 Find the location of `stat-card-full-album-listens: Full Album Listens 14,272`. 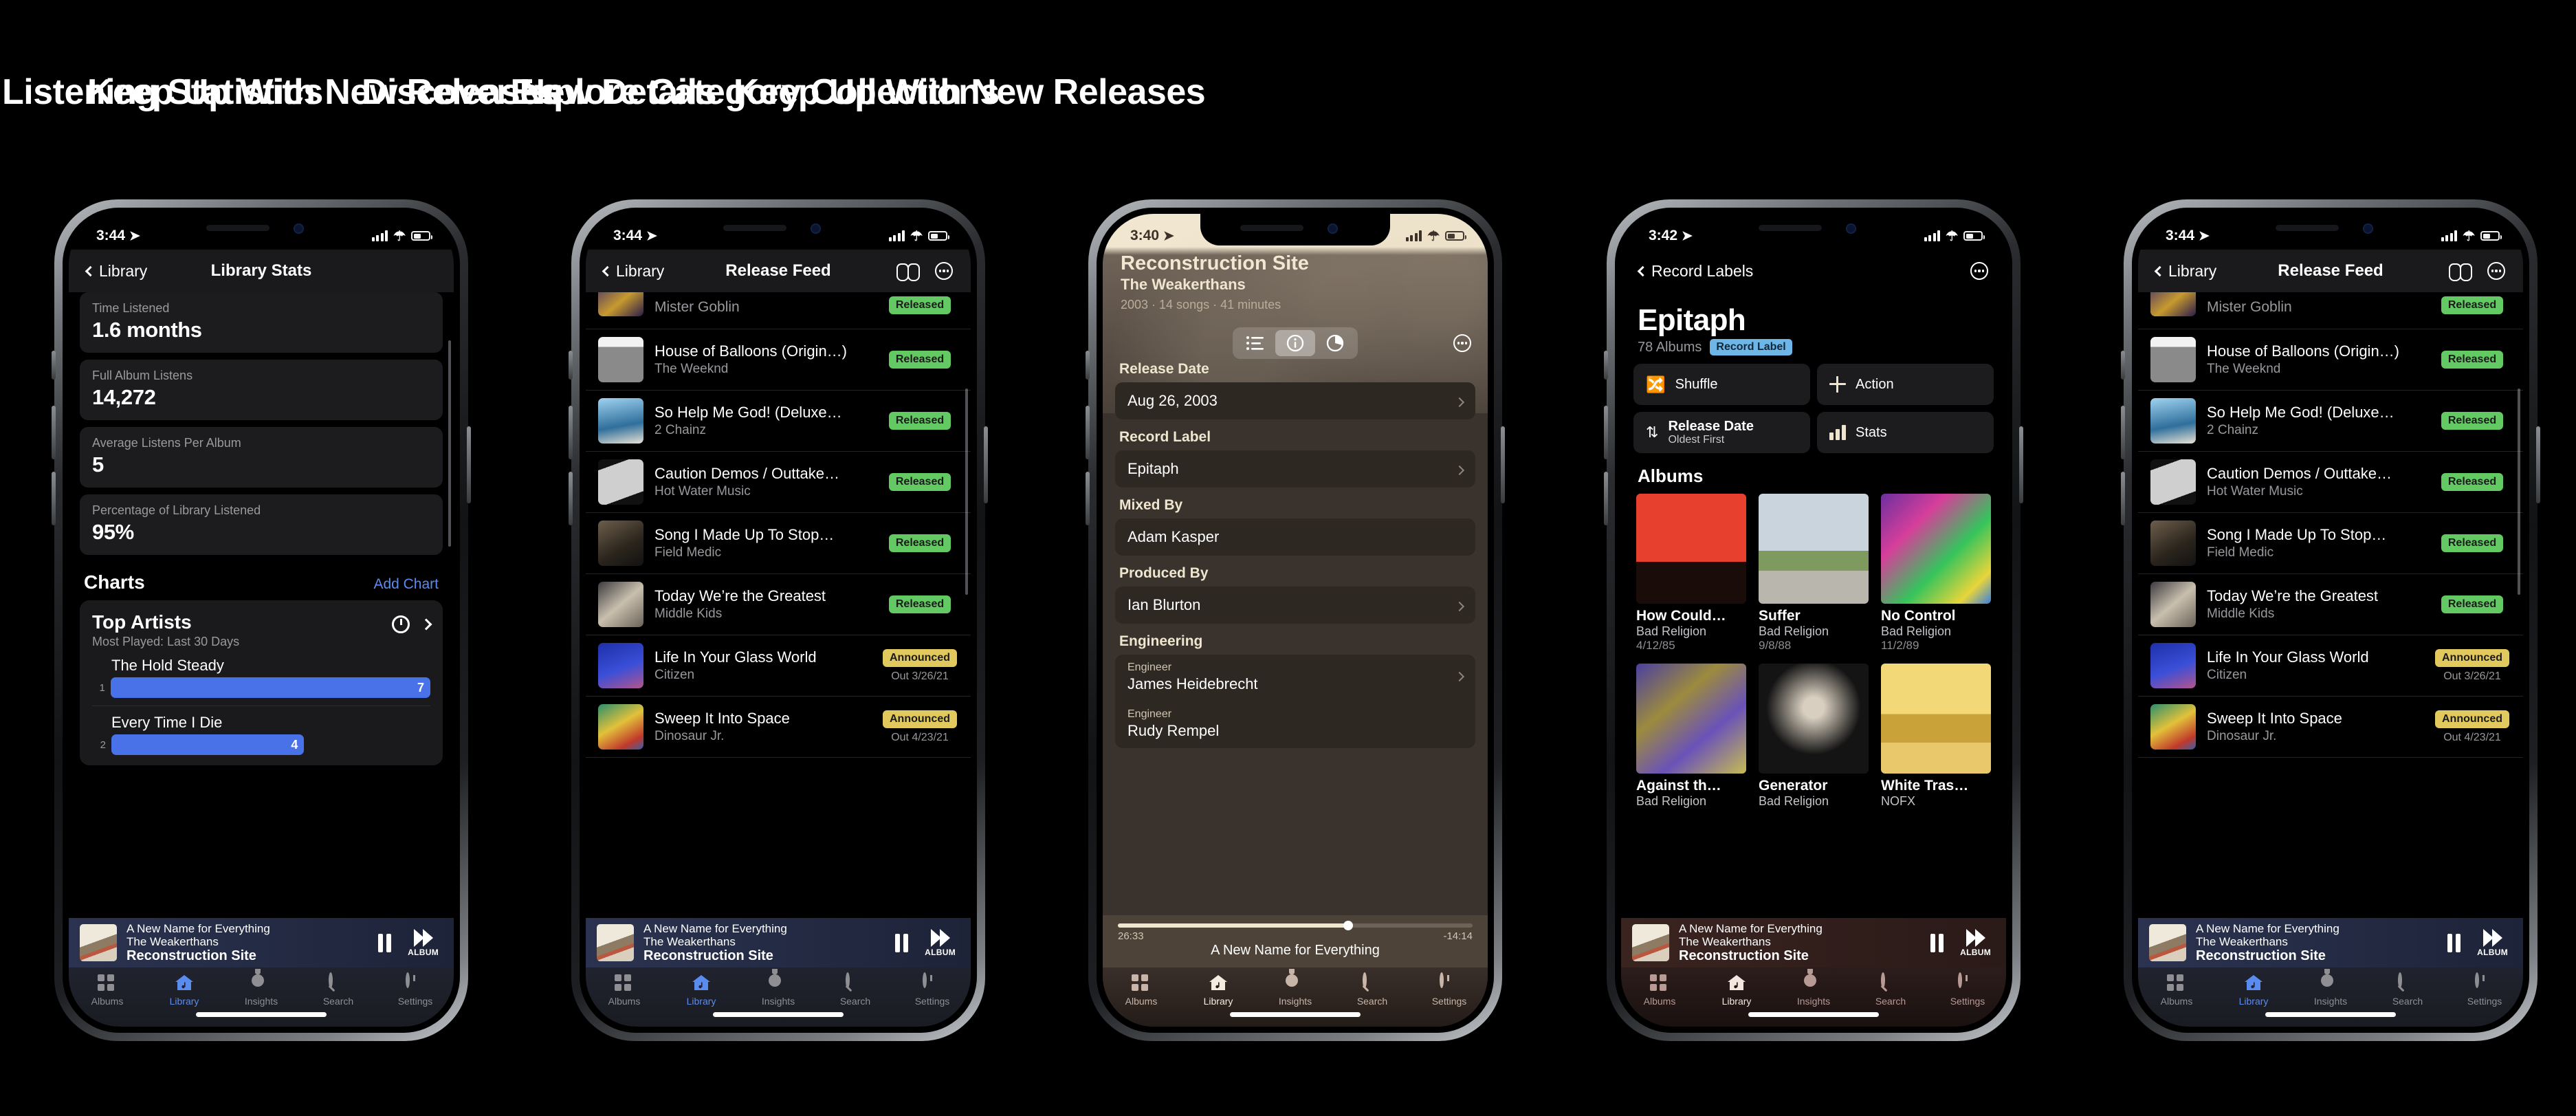

stat-card-full-album-listens: Full Album Listens 14,272 is located at coordinates (261, 390).